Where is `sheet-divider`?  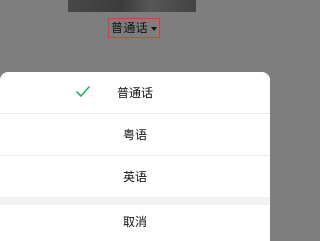 sheet-divider is located at coordinates (135, 201).